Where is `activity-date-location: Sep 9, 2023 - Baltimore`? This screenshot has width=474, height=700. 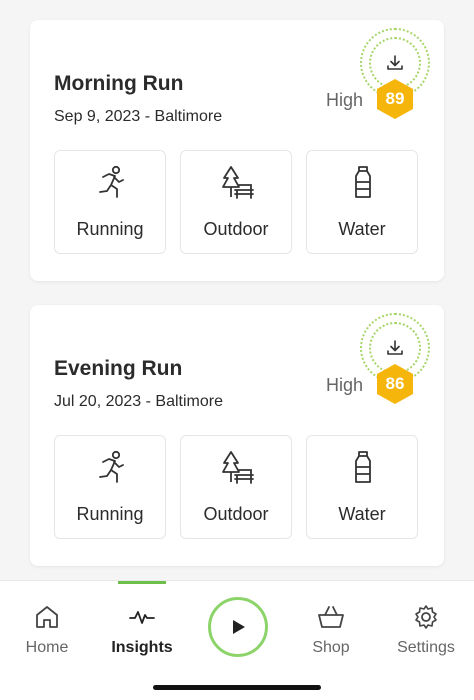
activity-date-location: Sep 9, 2023 - Baltimore is located at coordinates (138, 116).